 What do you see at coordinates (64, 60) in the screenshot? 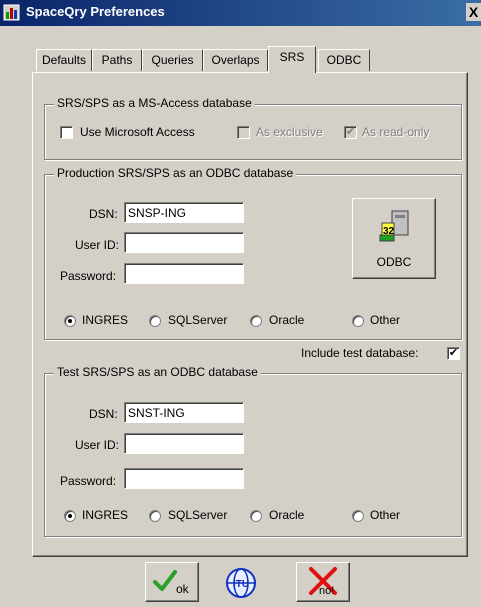
I see `tab-defaults: Defaults` at bounding box center [64, 60].